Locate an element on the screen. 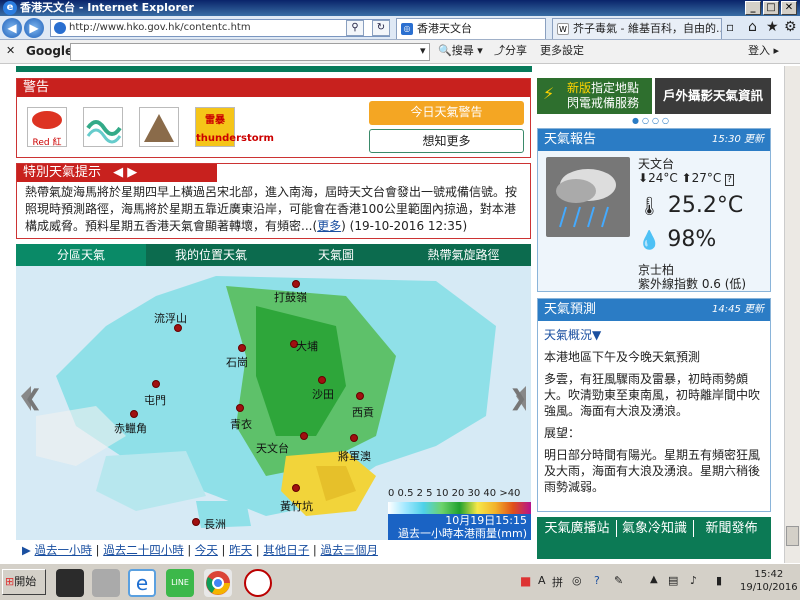  back-icon: ◀ is located at coordinates (12, 28).